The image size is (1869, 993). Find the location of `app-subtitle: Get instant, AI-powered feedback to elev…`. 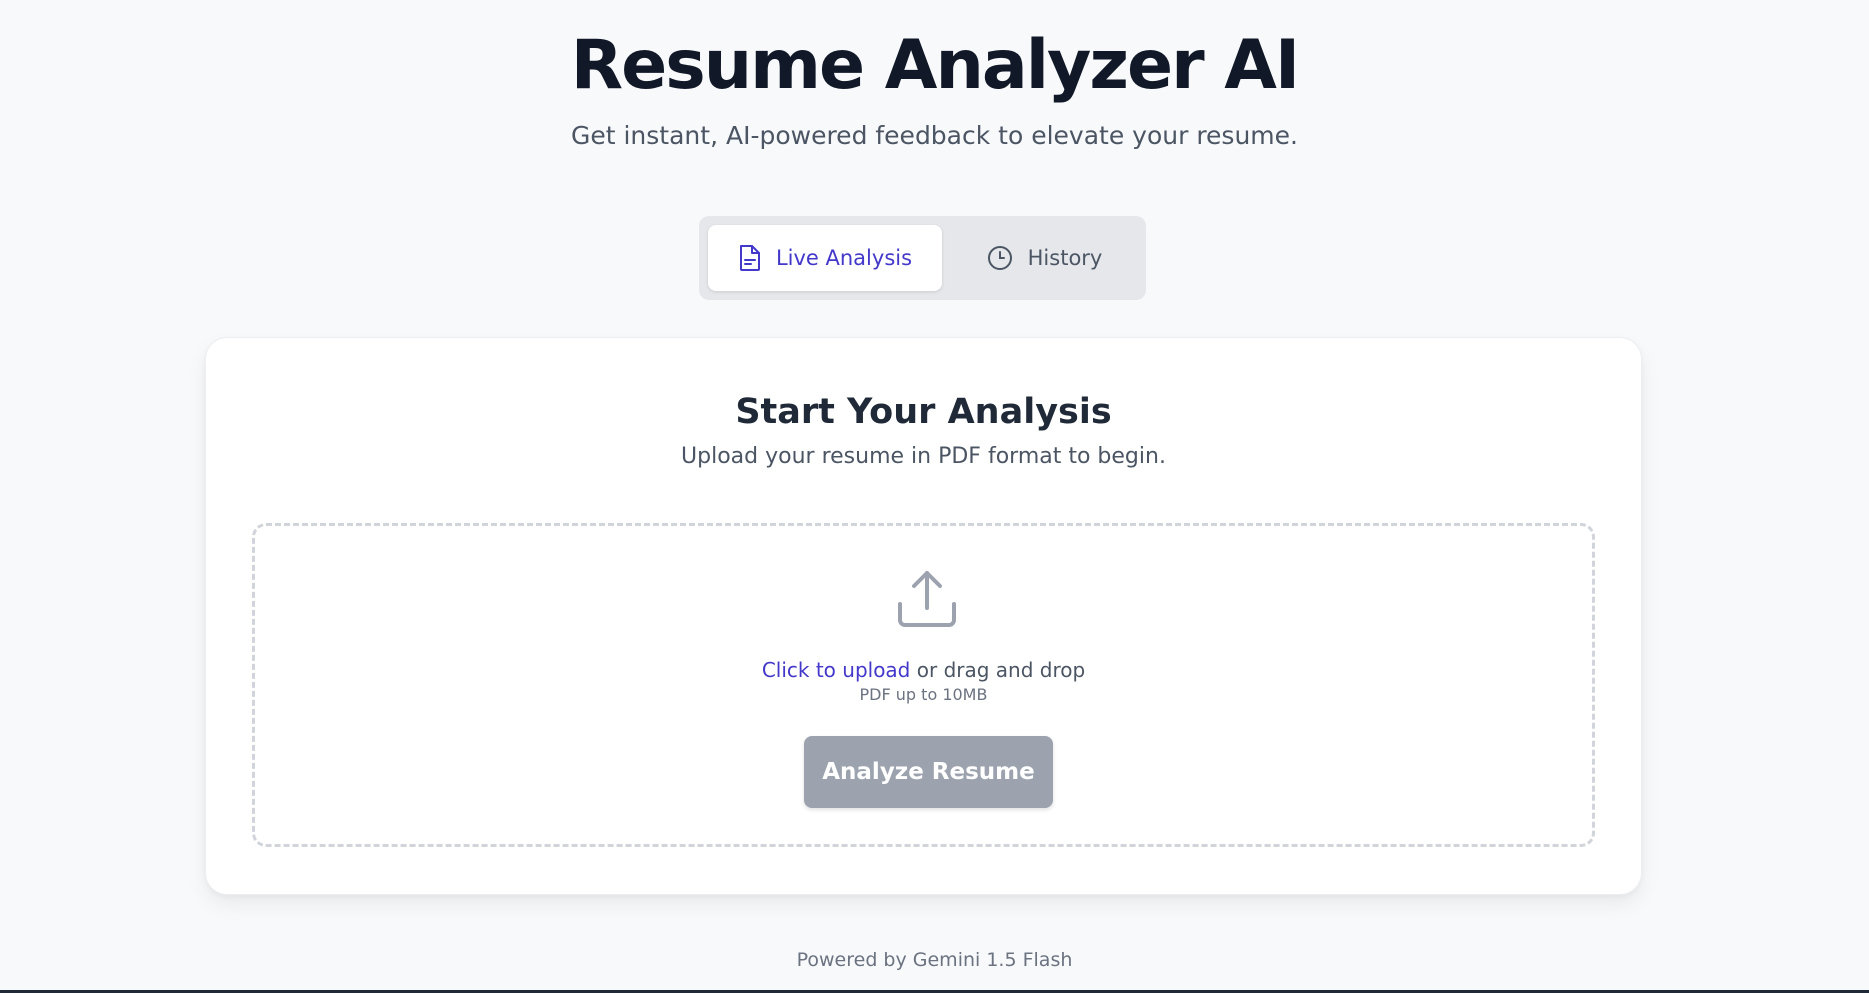

app-subtitle: Get instant, AI-powered feedback to elev… is located at coordinates (934, 135).